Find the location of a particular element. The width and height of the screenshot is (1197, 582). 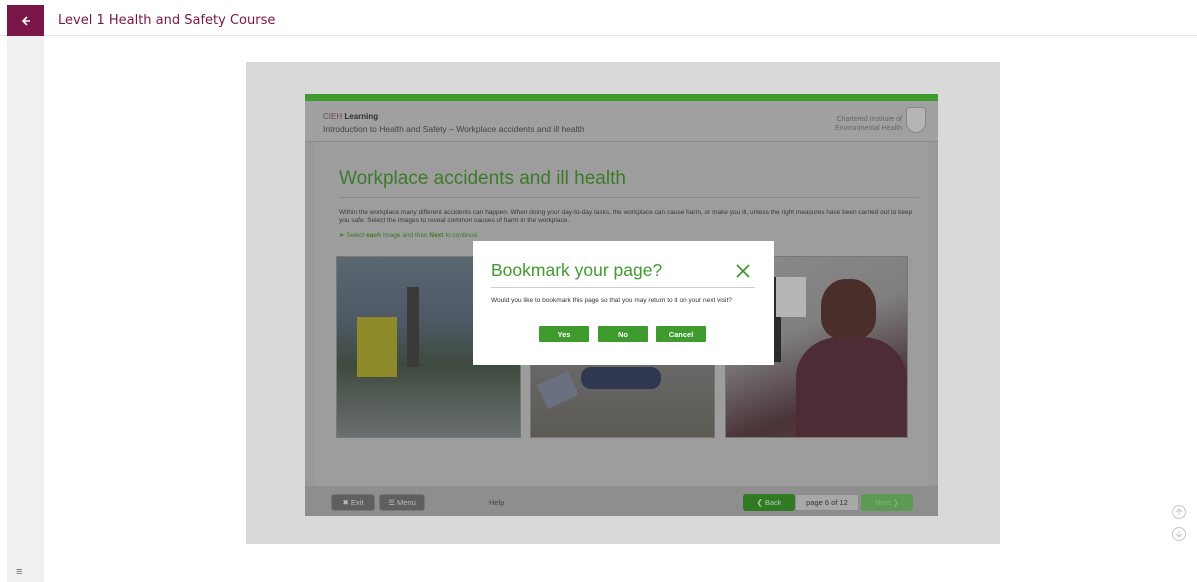

instruction-next: Next is located at coordinates (436, 235).